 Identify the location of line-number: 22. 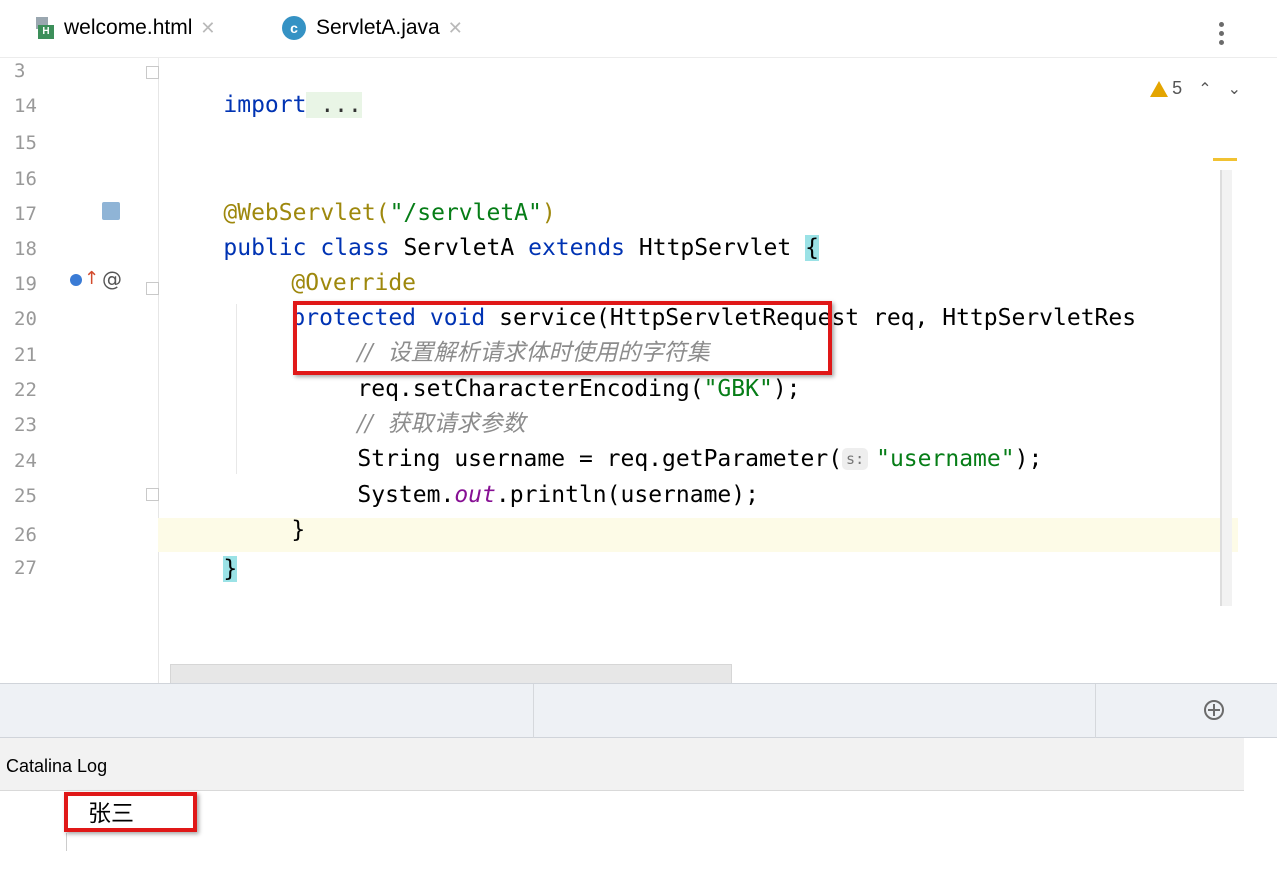
(25, 390).